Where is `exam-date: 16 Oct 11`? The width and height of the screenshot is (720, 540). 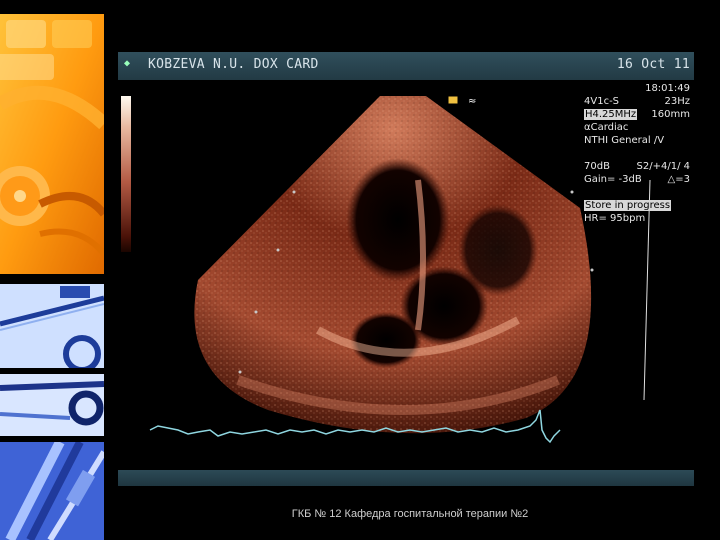
exam-date: 16 Oct 11 is located at coordinates (653, 64).